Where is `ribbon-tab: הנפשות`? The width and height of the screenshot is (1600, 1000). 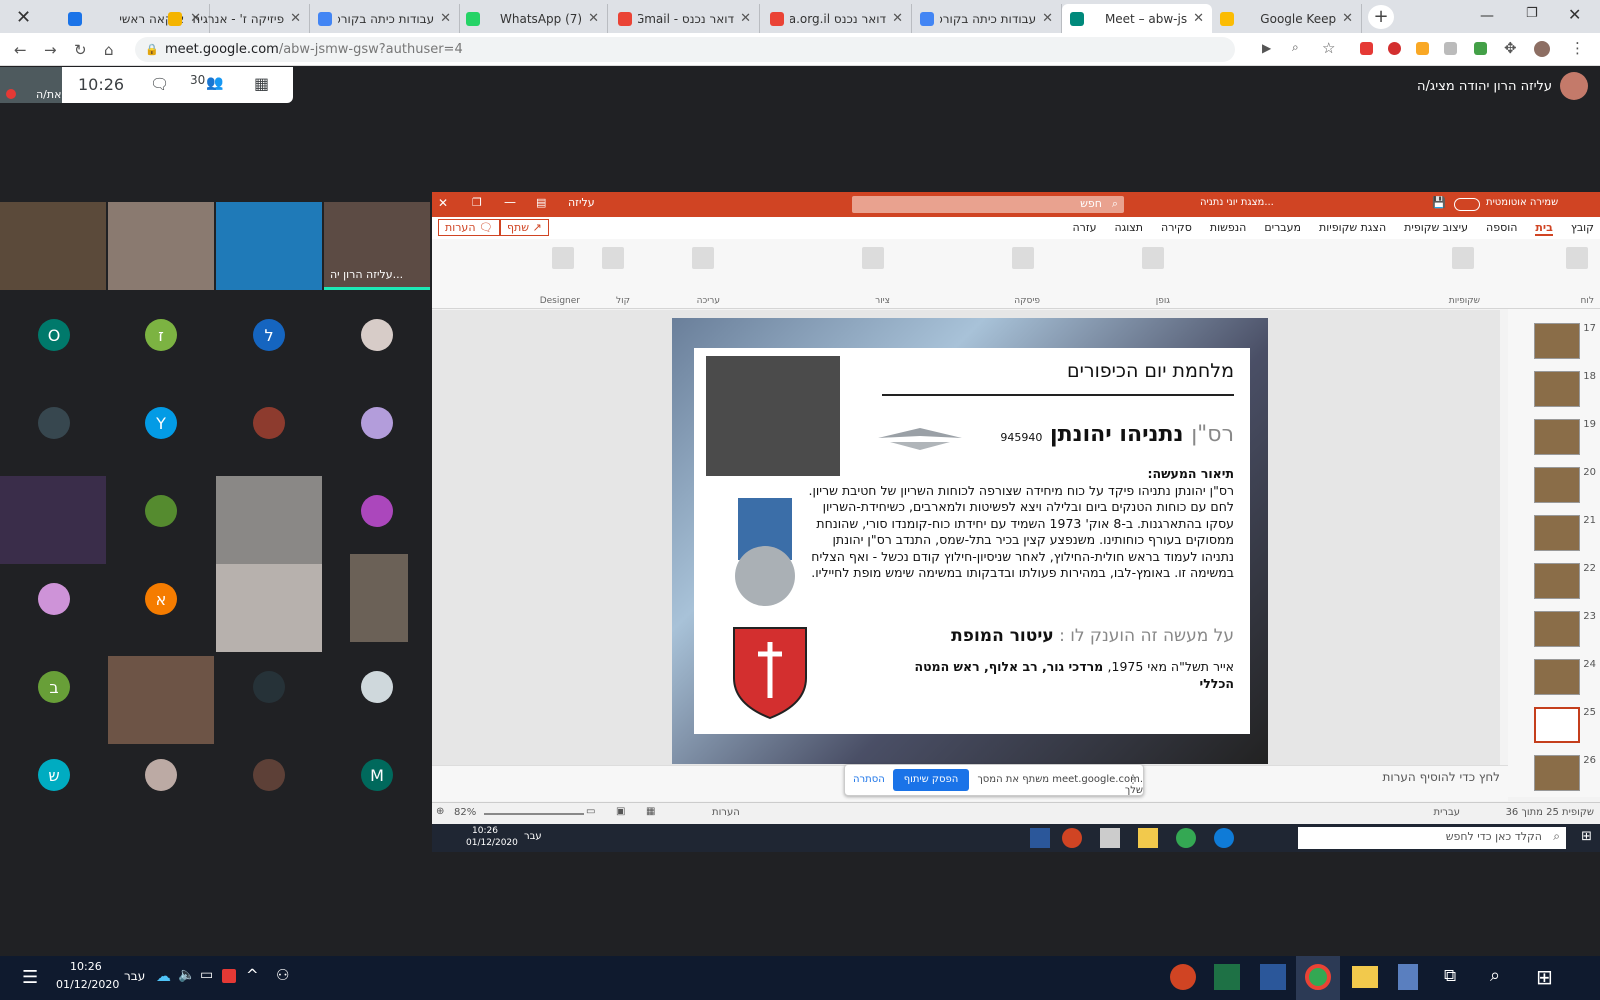 ribbon-tab: הנפשות is located at coordinates (1228, 228).